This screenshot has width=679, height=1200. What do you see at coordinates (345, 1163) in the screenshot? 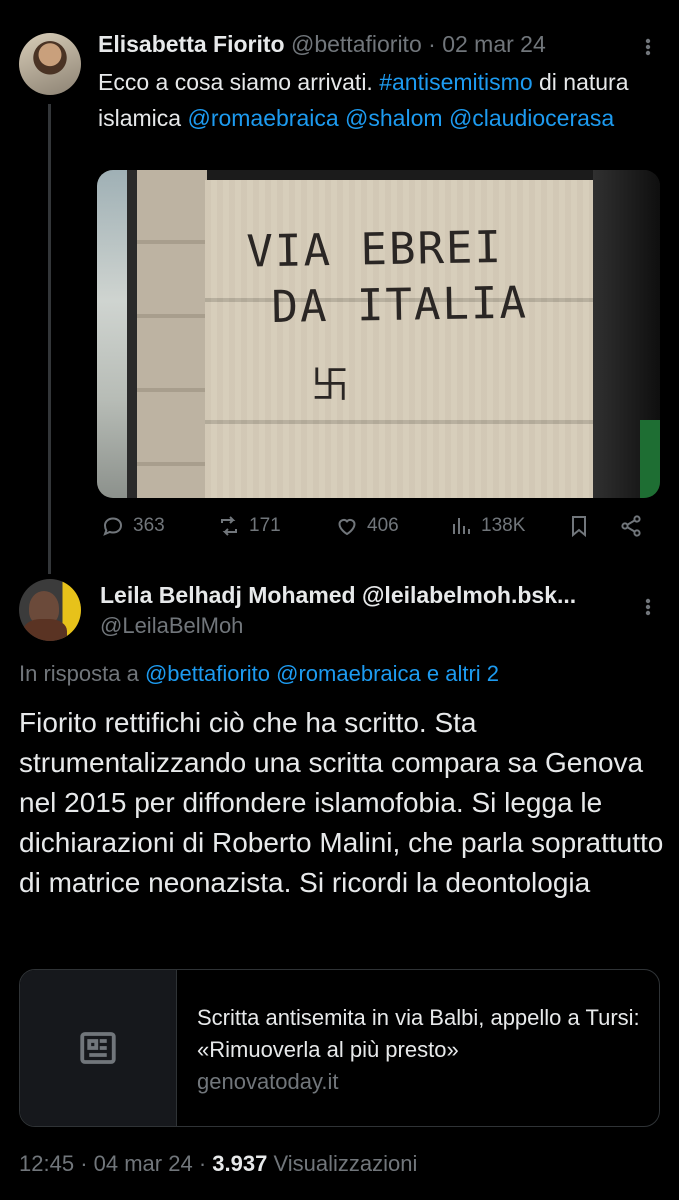
I see `views-label: Visualizzazioni` at bounding box center [345, 1163].